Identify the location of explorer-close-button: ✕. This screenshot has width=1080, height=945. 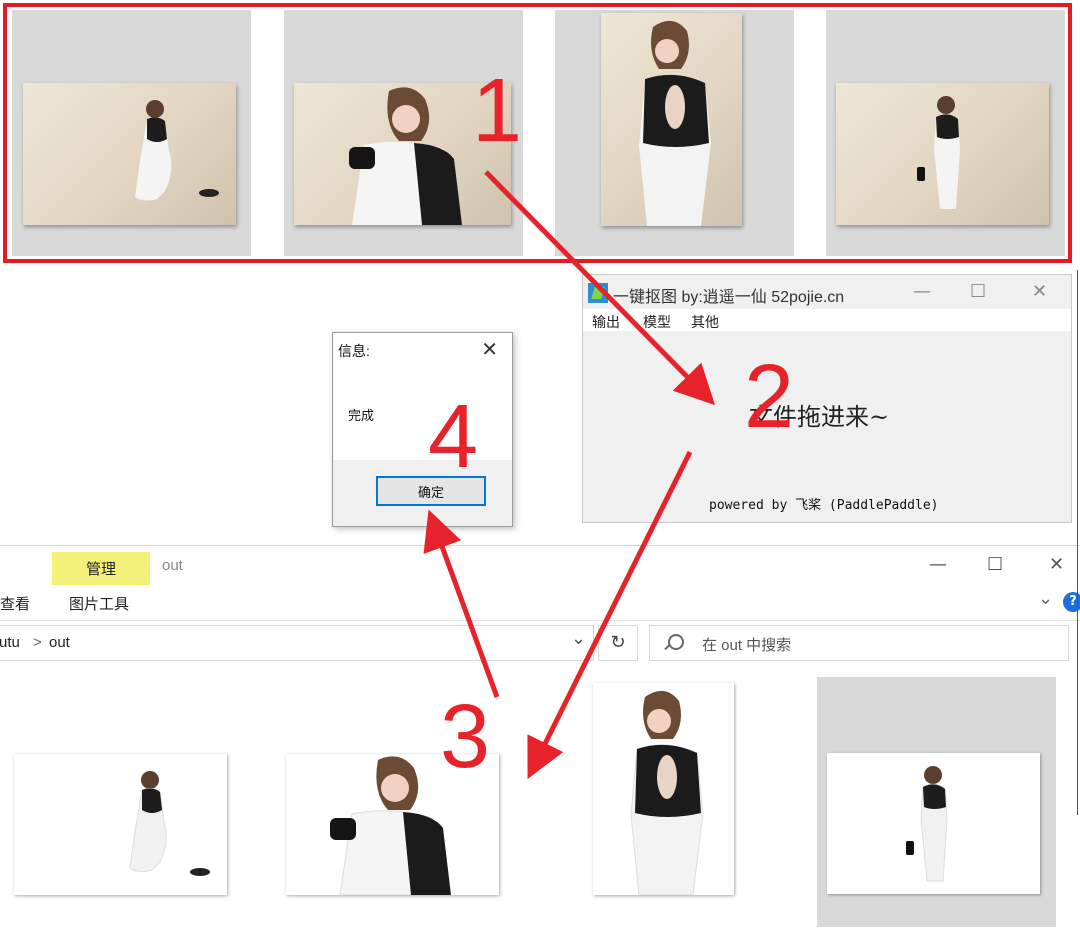
(1056, 564).